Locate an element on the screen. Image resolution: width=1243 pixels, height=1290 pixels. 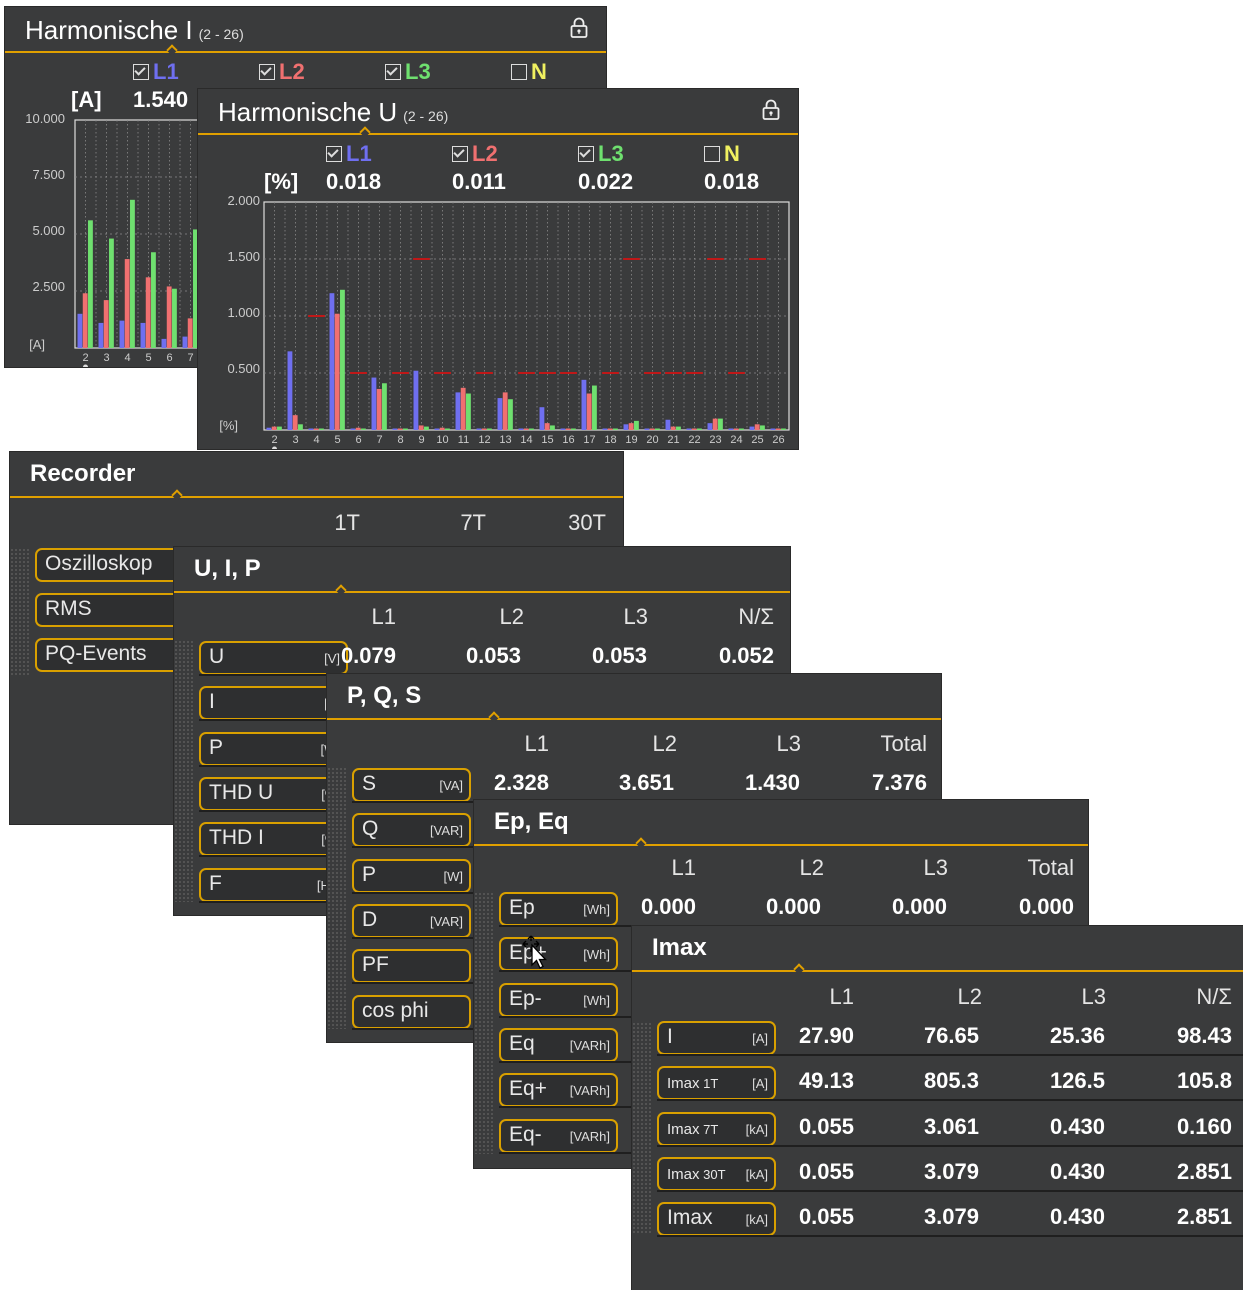
row-label-button: I[A] is located at coordinates (273, 703).